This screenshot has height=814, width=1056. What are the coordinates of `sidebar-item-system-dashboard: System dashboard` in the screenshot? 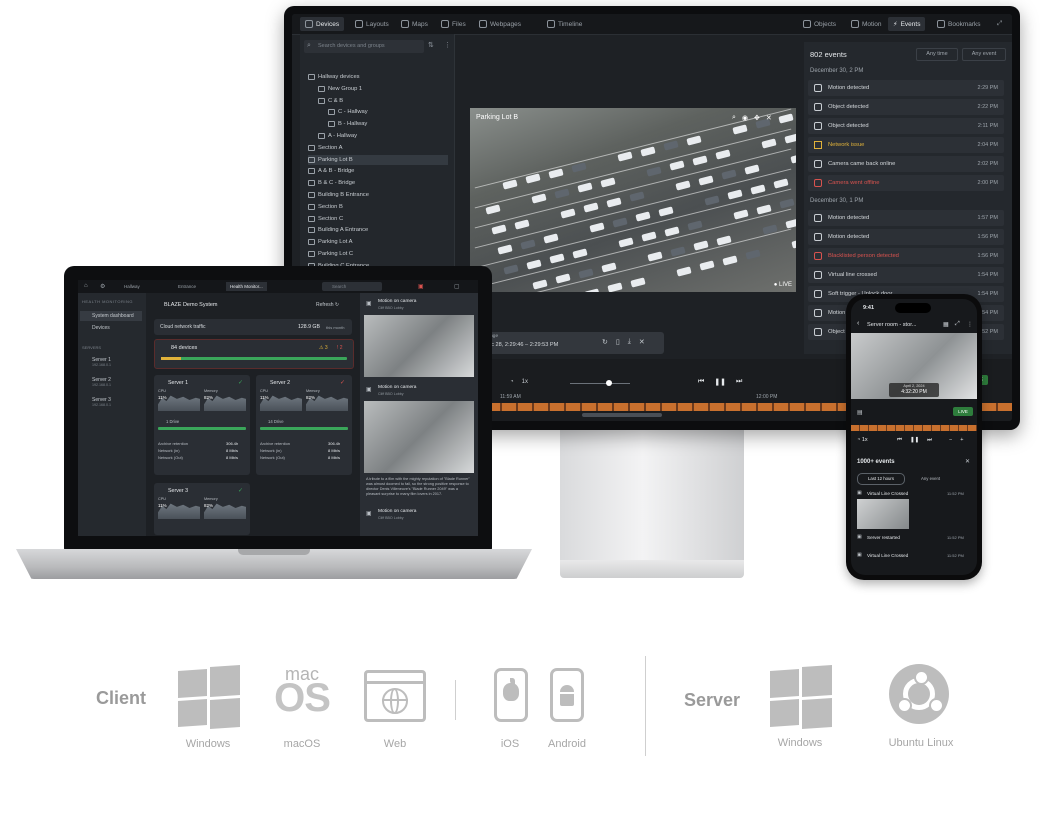 It's located at (111, 316).